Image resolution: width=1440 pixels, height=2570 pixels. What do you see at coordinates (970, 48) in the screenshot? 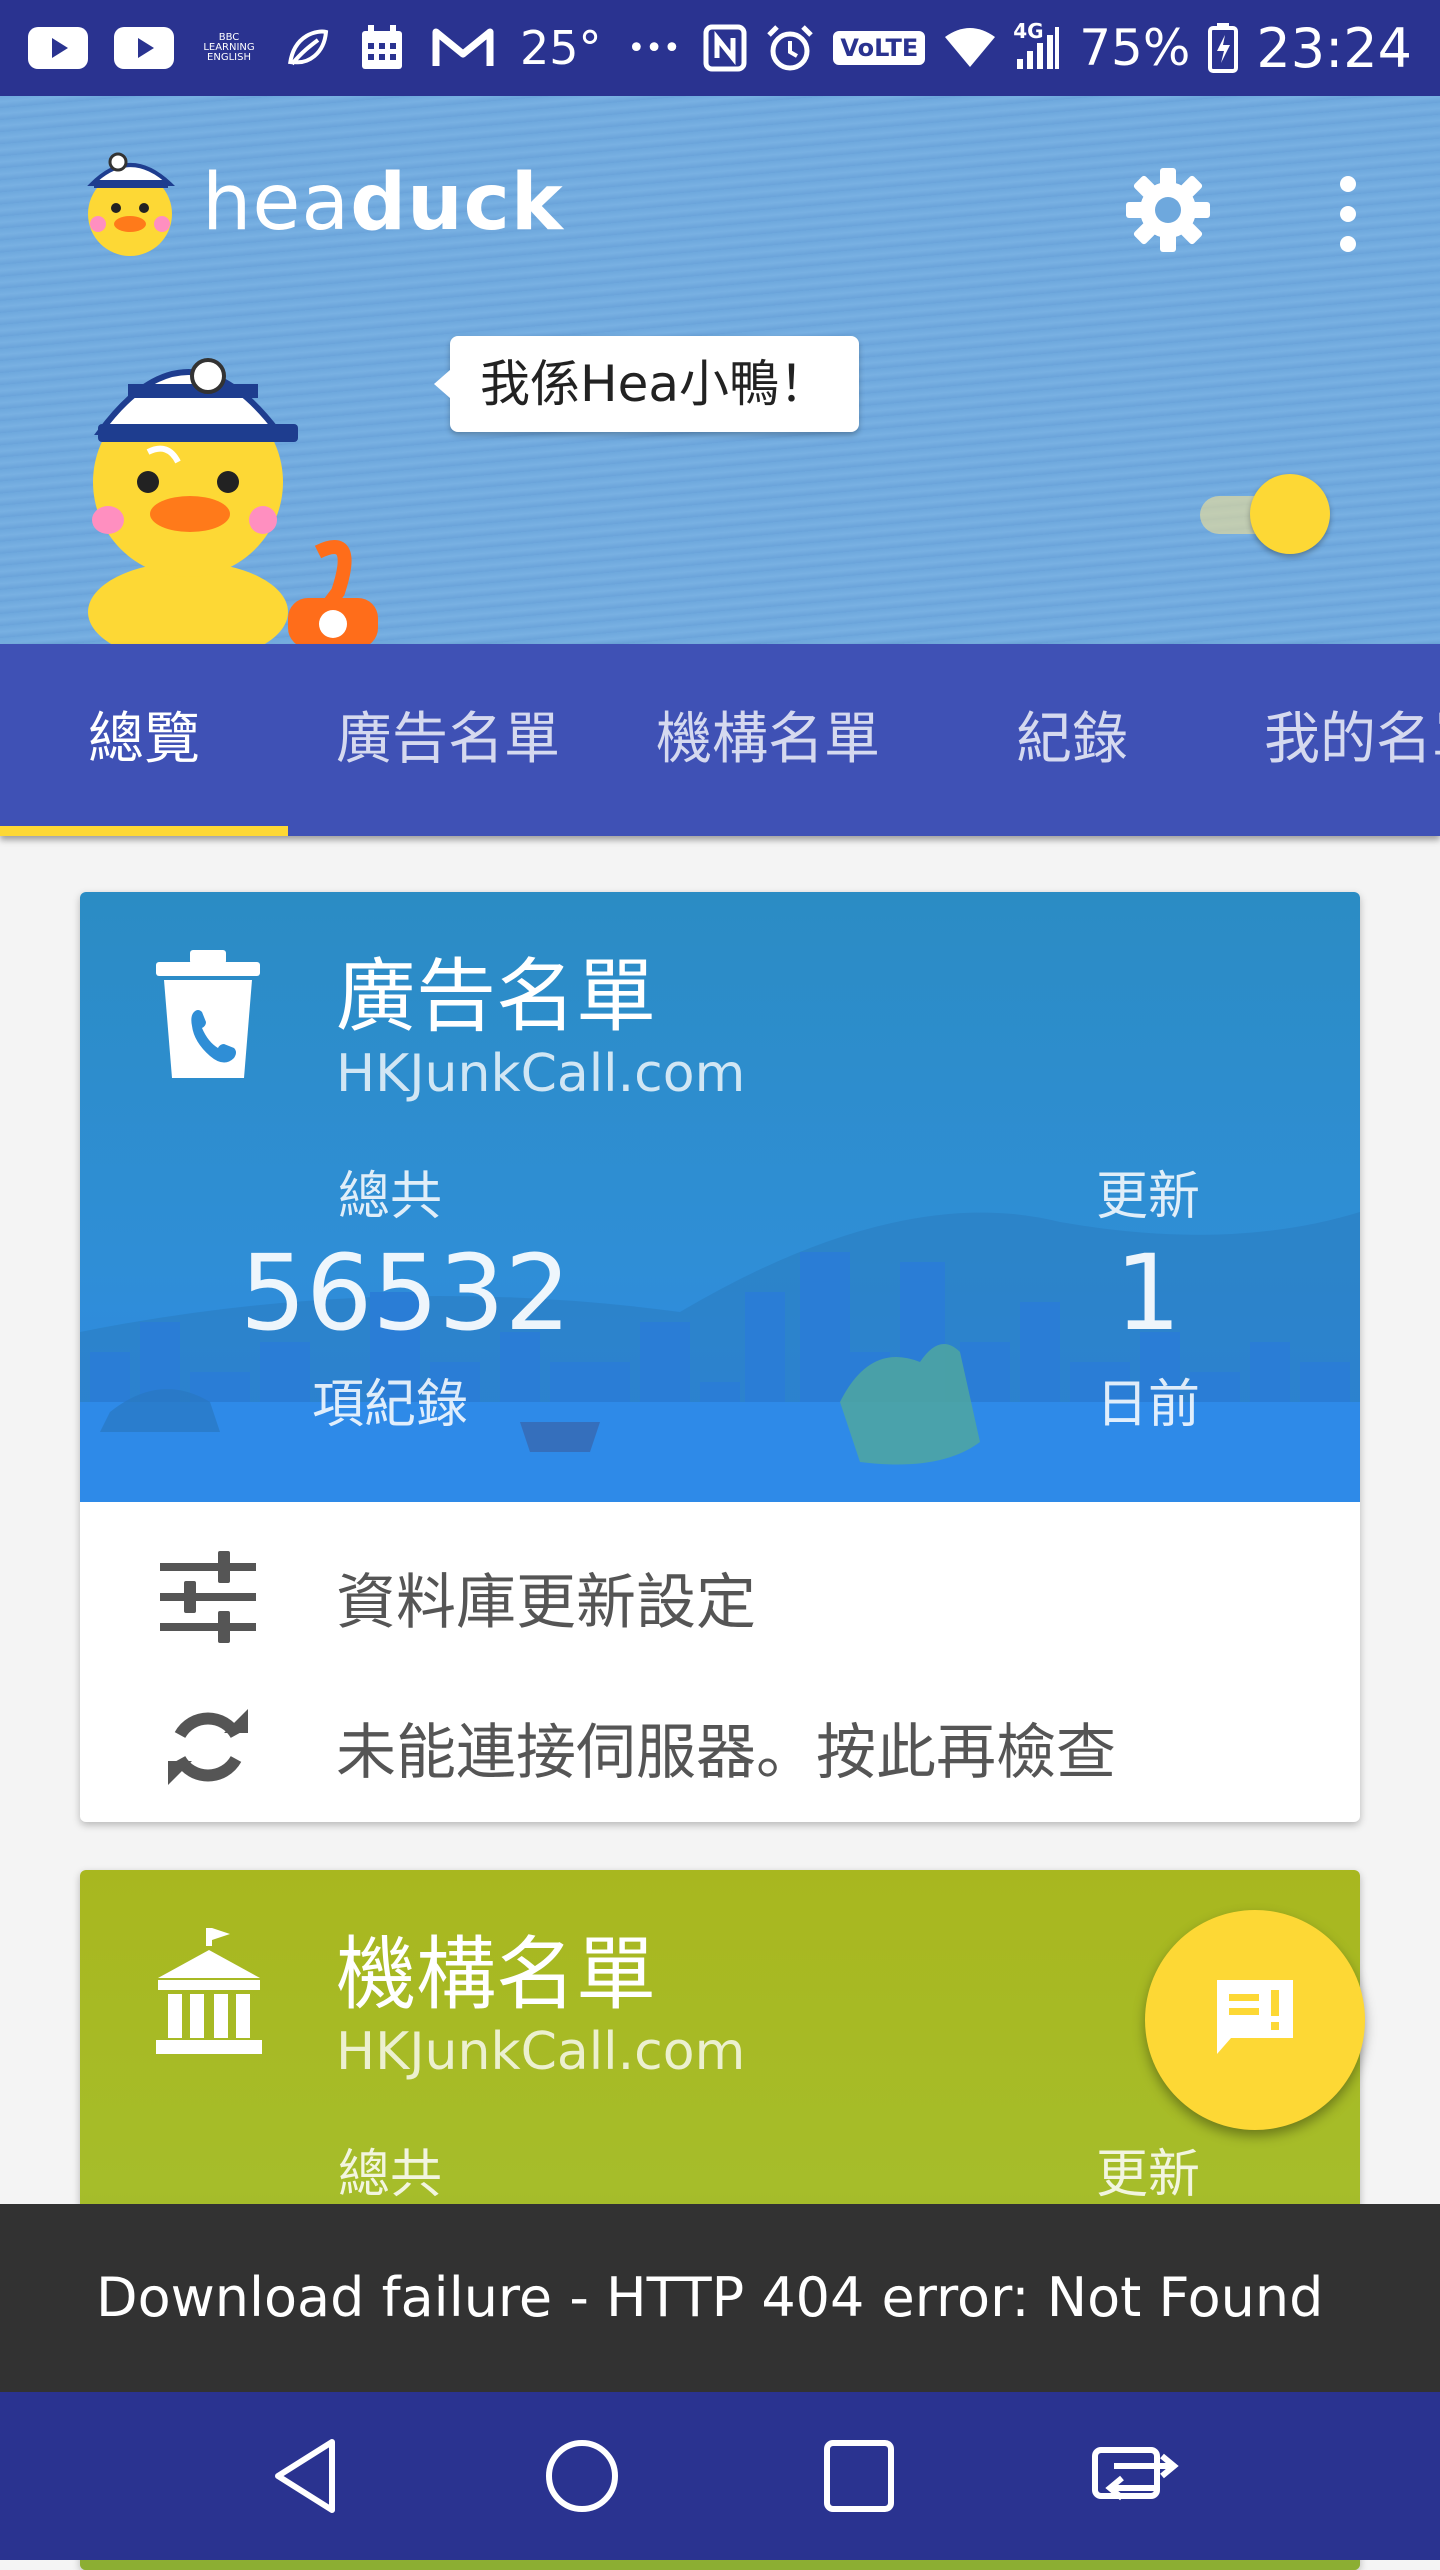
I see `wifi-icon` at bounding box center [970, 48].